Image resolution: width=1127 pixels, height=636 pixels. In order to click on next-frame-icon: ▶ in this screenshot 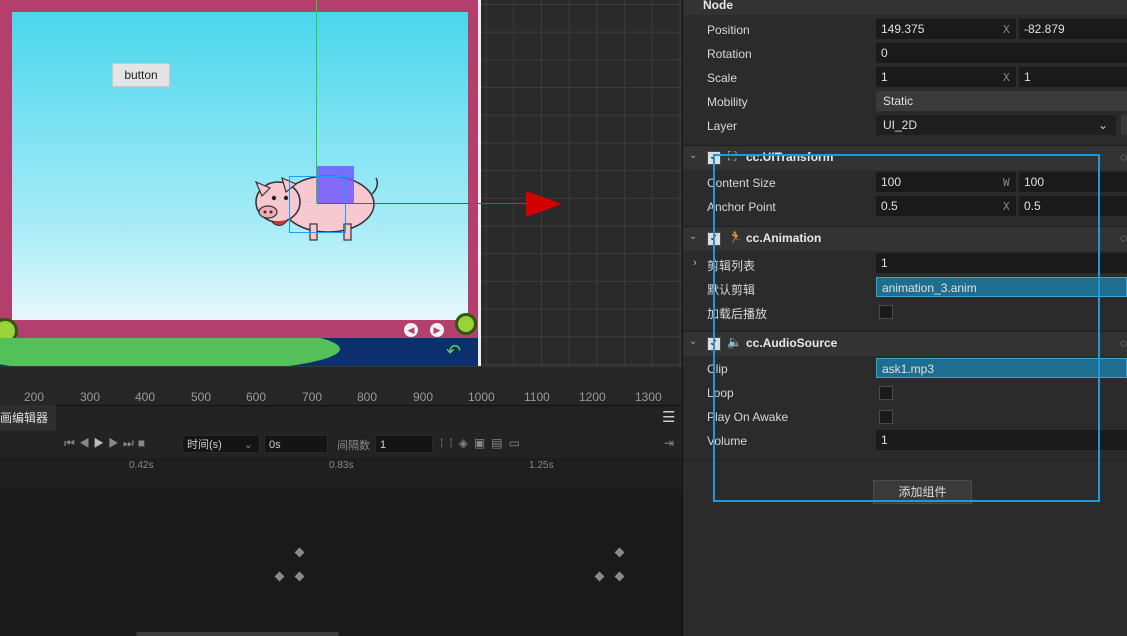, I will do `click(115, 443)`.